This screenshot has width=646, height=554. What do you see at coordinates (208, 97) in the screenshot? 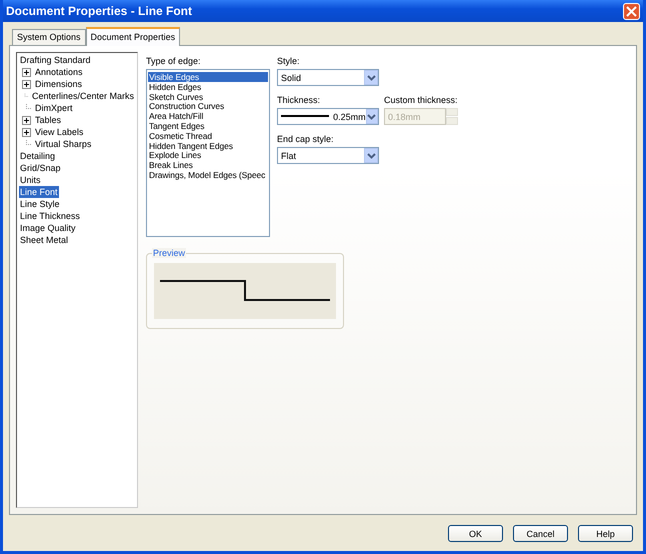
I see `list-item: Sketch Curves` at bounding box center [208, 97].